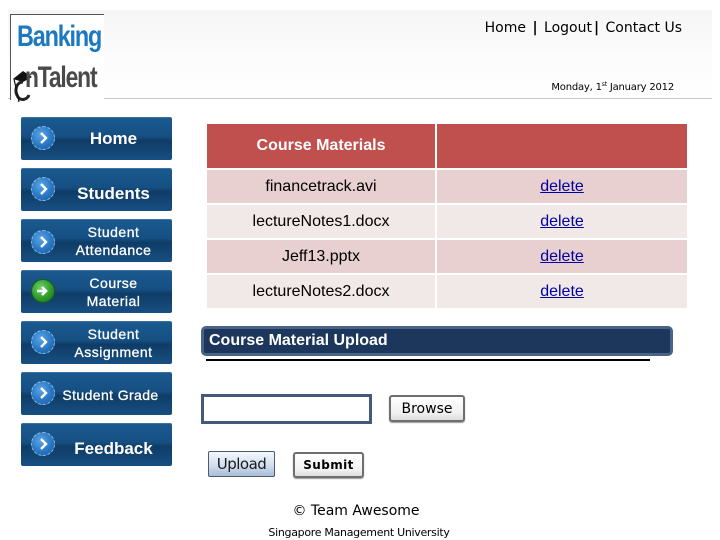 The width and height of the screenshot is (720, 540). I want to click on organization-text: Singapore Management University, so click(359, 532).